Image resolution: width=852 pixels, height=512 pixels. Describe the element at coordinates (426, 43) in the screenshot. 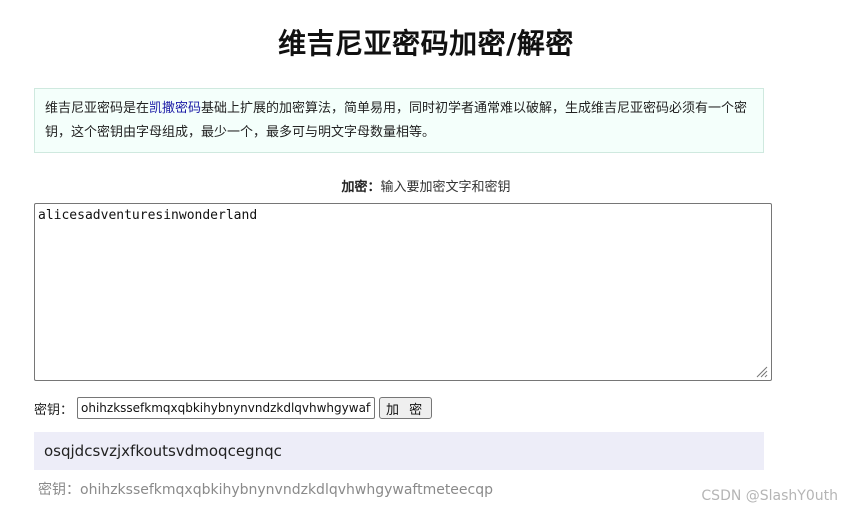

I see `page-title: 维吉尼亚密码加密/解密` at that location.